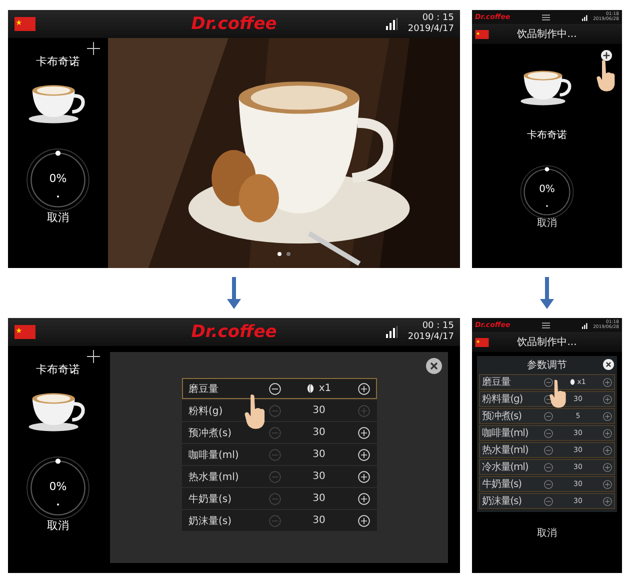 The image size is (623, 575). I want to click on parameter-value: x1, so click(325, 388).